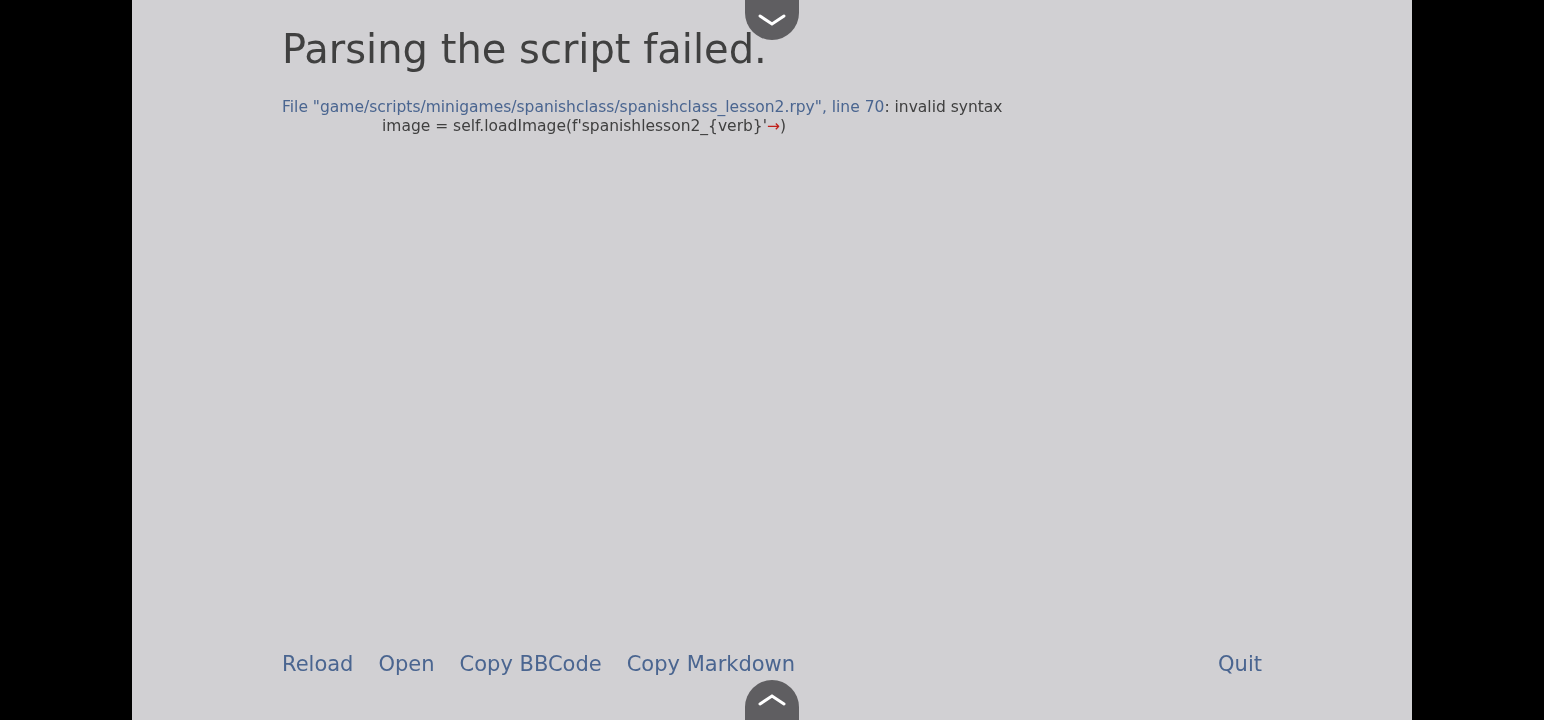 Image resolution: width=1544 pixels, height=720 pixels. I want to click on action-button: Copy BBCode, so click(530, 664).